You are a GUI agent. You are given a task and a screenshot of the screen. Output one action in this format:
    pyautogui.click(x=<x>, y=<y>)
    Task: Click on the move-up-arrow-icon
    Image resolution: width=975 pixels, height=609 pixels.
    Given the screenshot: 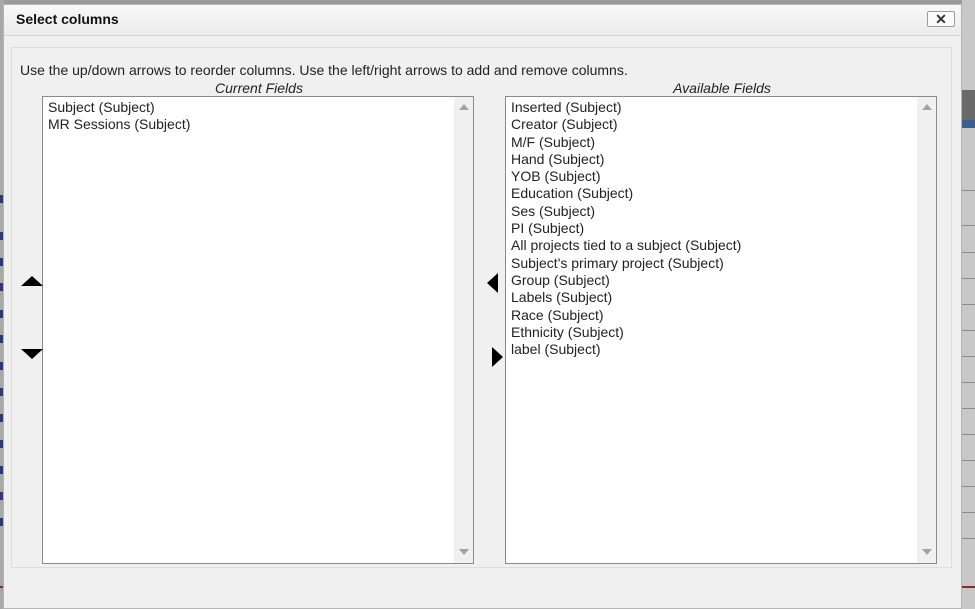 What is the action you would take?
    pyautogui.click(x=32, y=281)
    